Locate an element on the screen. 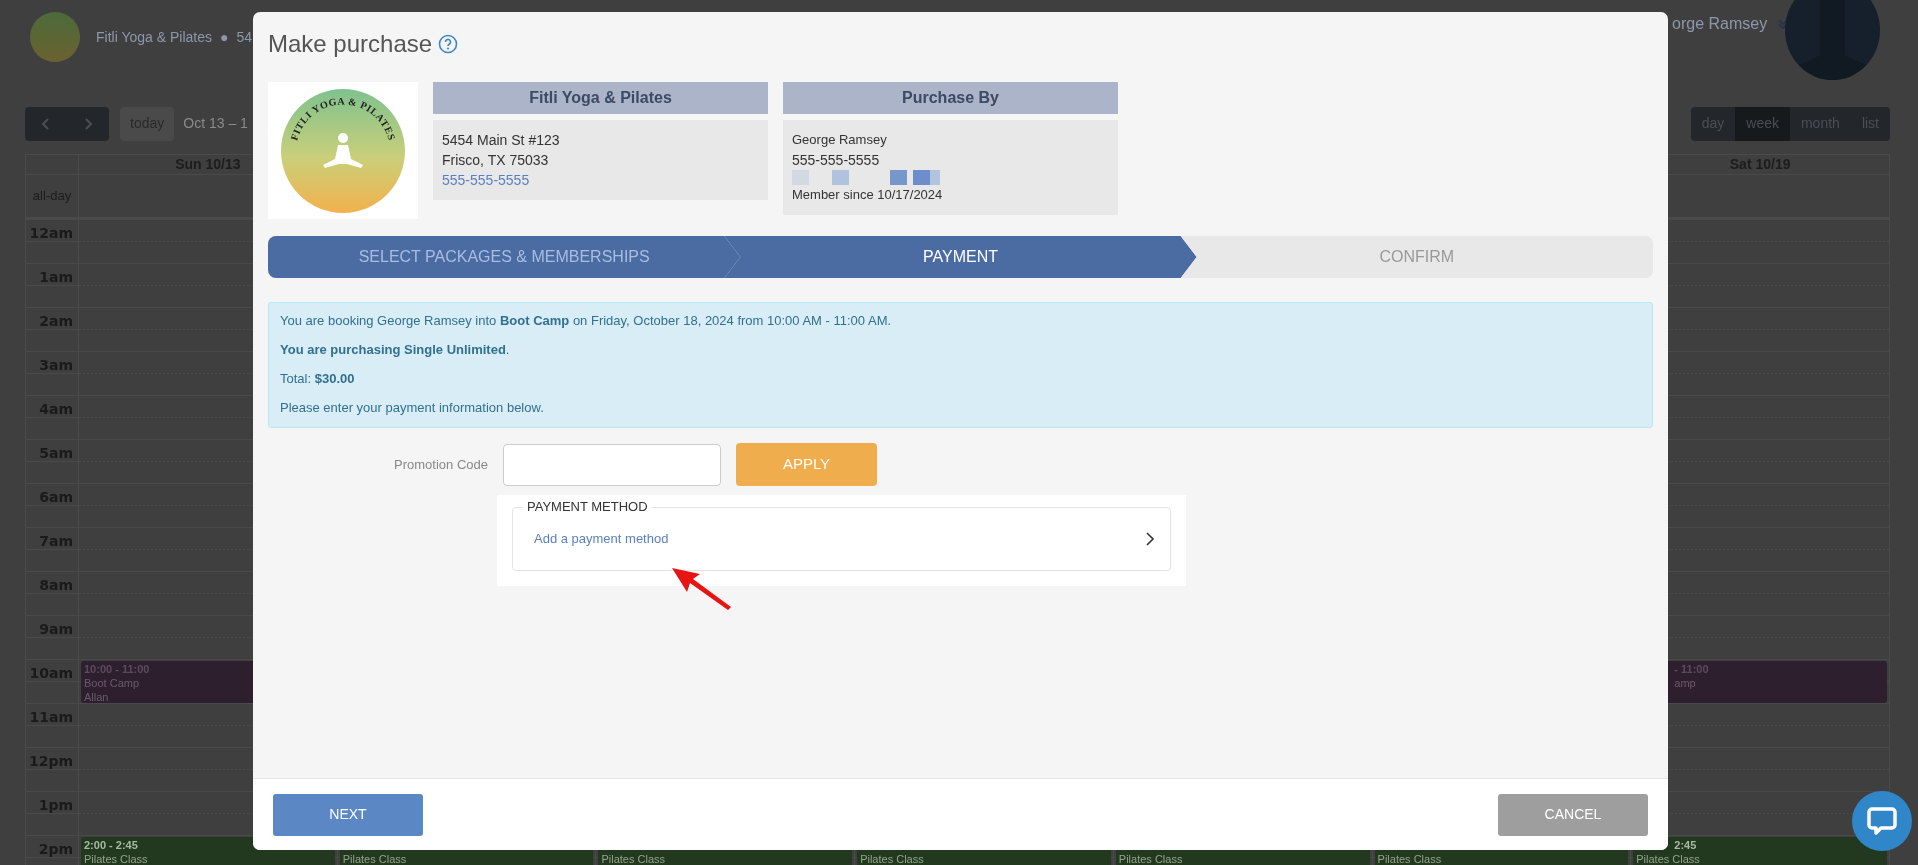  purchaser-phone: 555-555-5555 is located at coordinates (836, 160).